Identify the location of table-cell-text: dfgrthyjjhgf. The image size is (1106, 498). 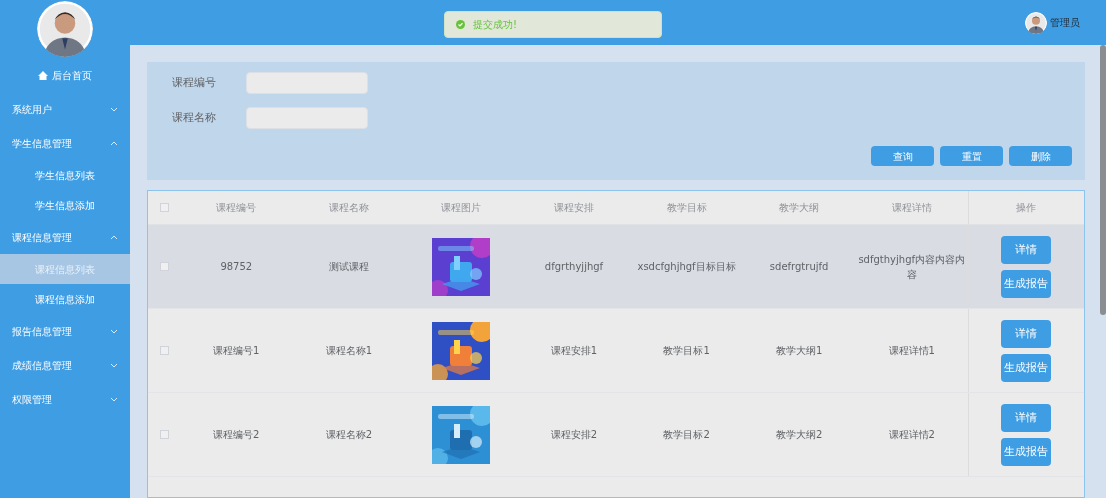
(574, 267).